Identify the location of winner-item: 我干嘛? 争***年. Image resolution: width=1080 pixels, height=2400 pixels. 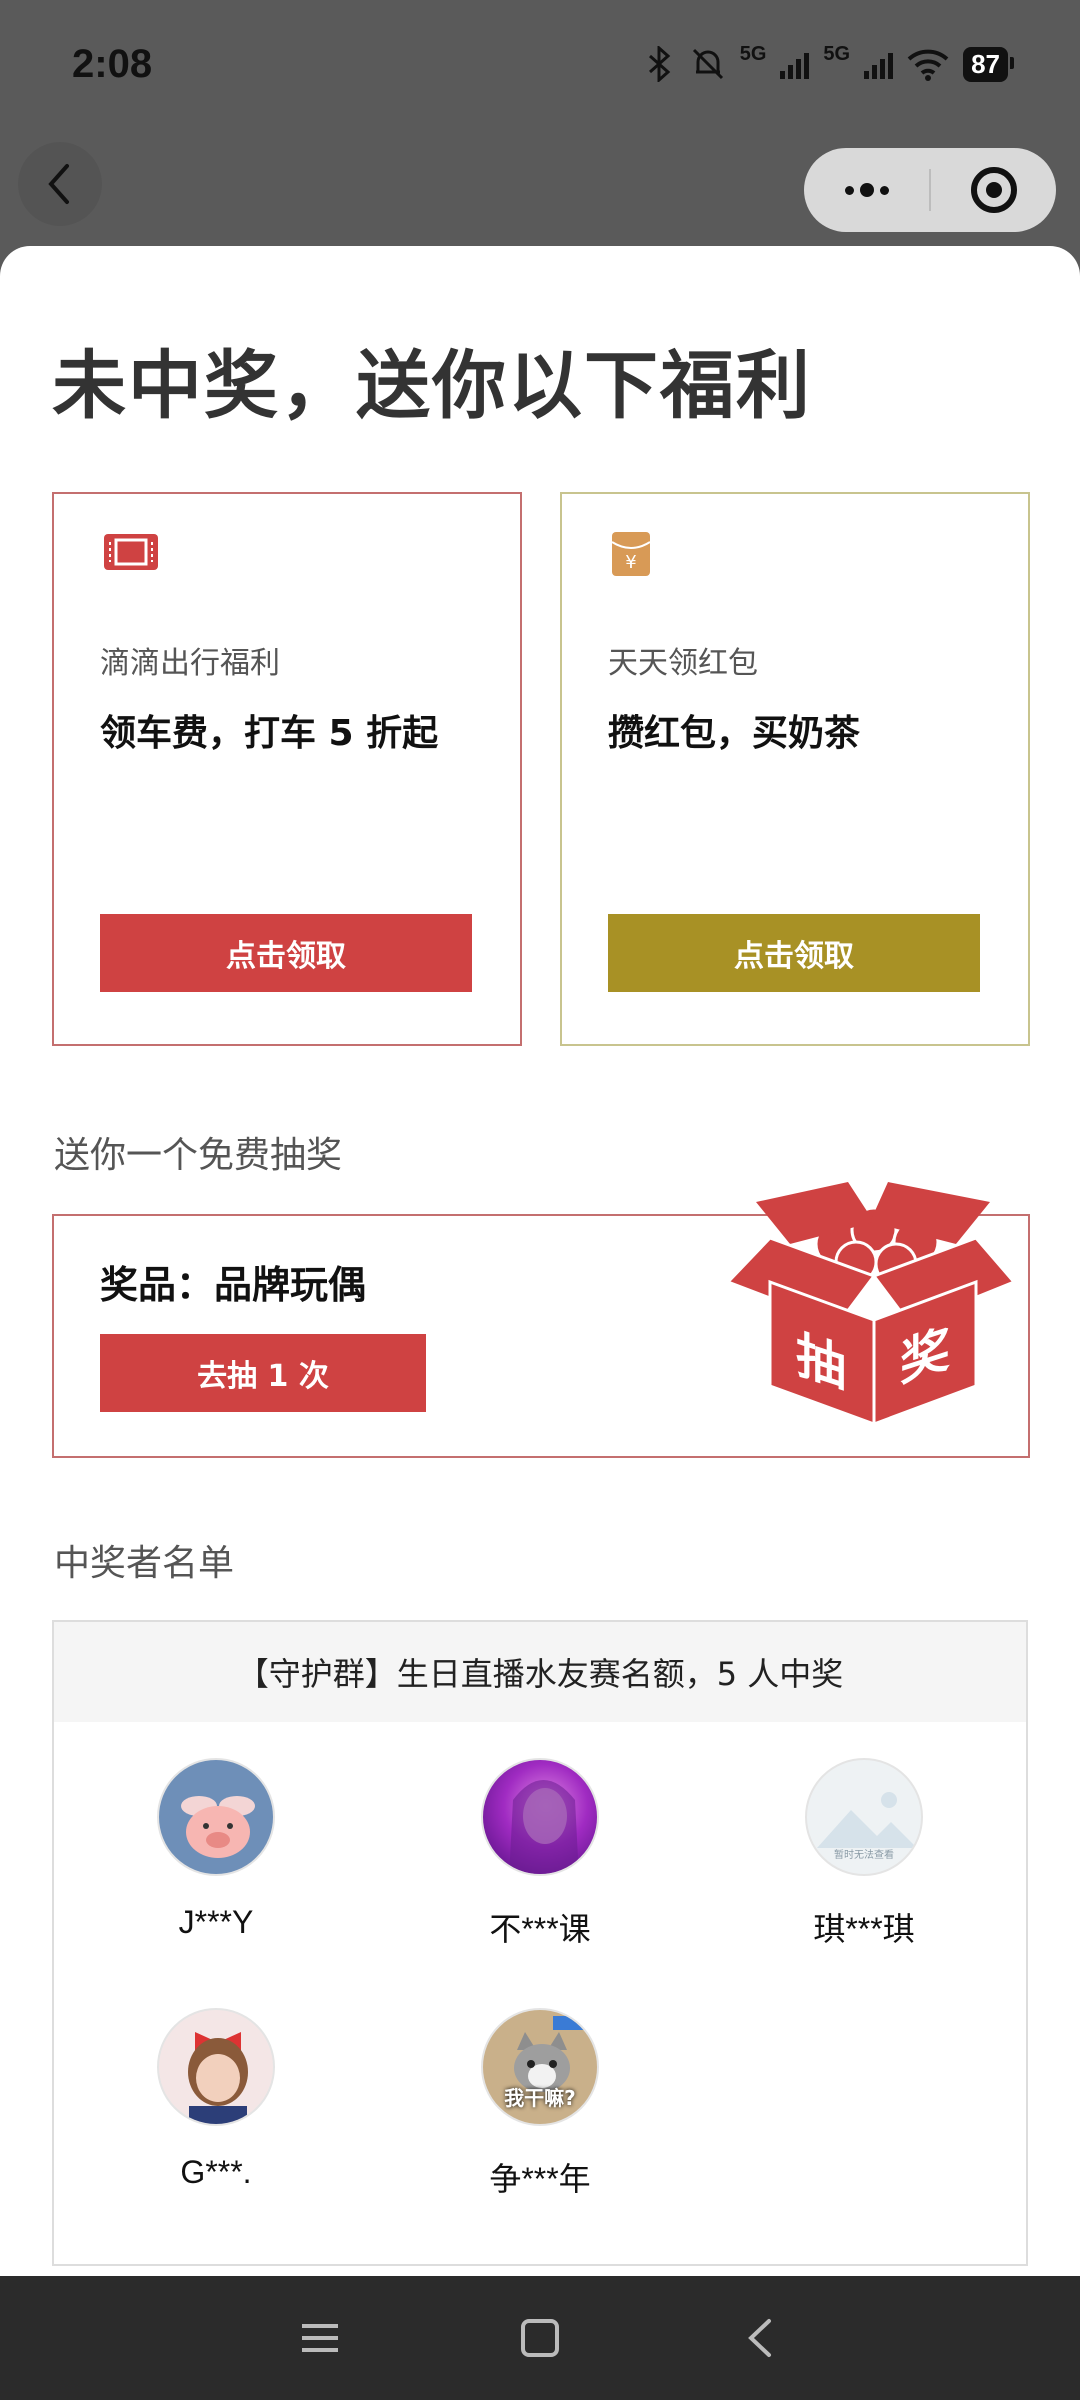
(540, 2104).